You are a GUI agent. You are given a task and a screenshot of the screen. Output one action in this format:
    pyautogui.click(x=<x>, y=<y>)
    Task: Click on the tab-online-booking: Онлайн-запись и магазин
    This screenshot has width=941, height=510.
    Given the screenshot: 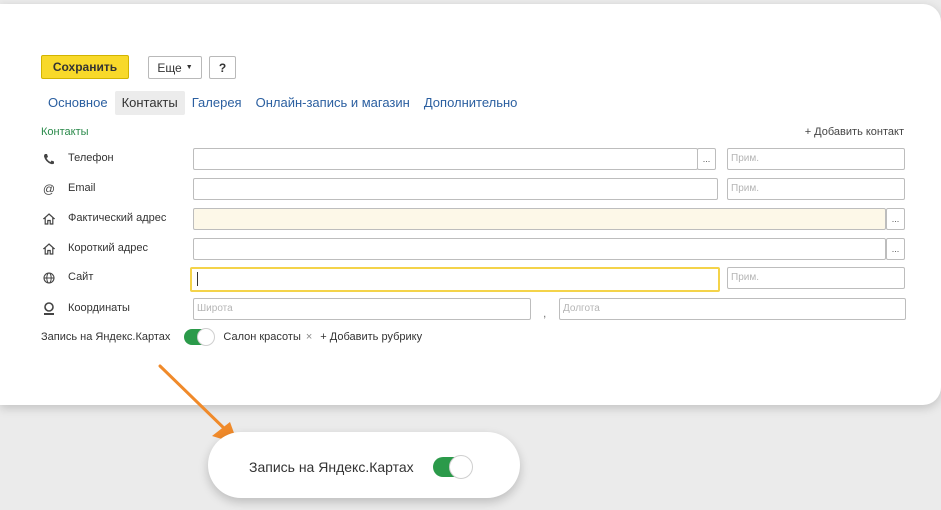 What is the action you would take?
    pyautogui.click(x=333, y=103)
    